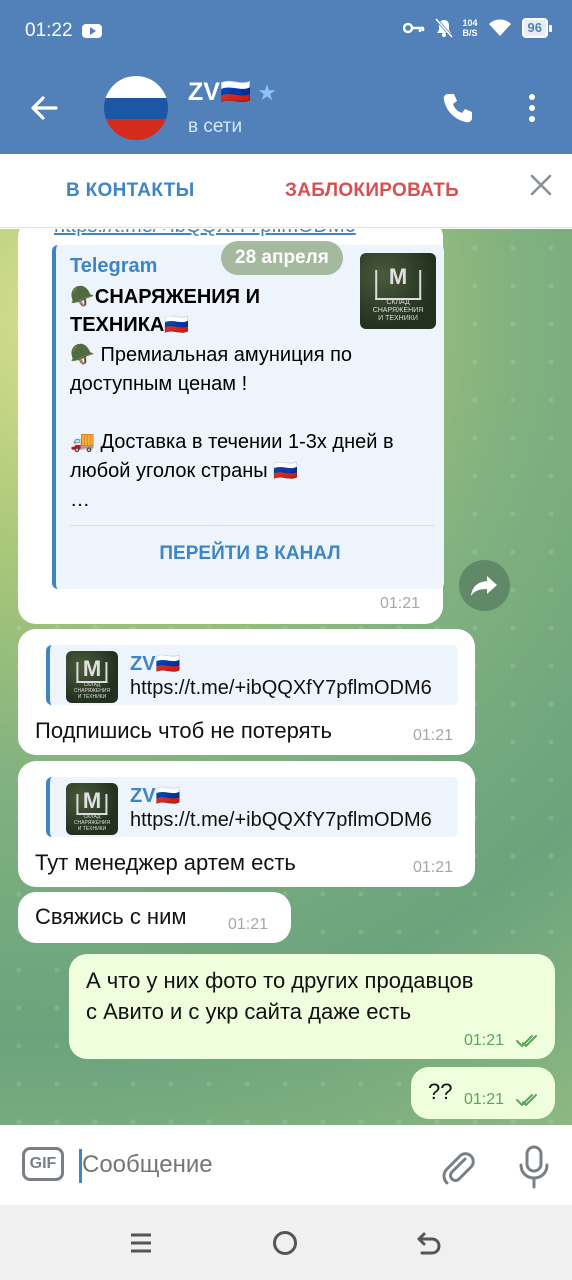 The width and height of the screenshot is (572, 1280). What do you see at coordinates (136, 108) in the screenshot?
I see `avatar` at bounding box center [136, 108].